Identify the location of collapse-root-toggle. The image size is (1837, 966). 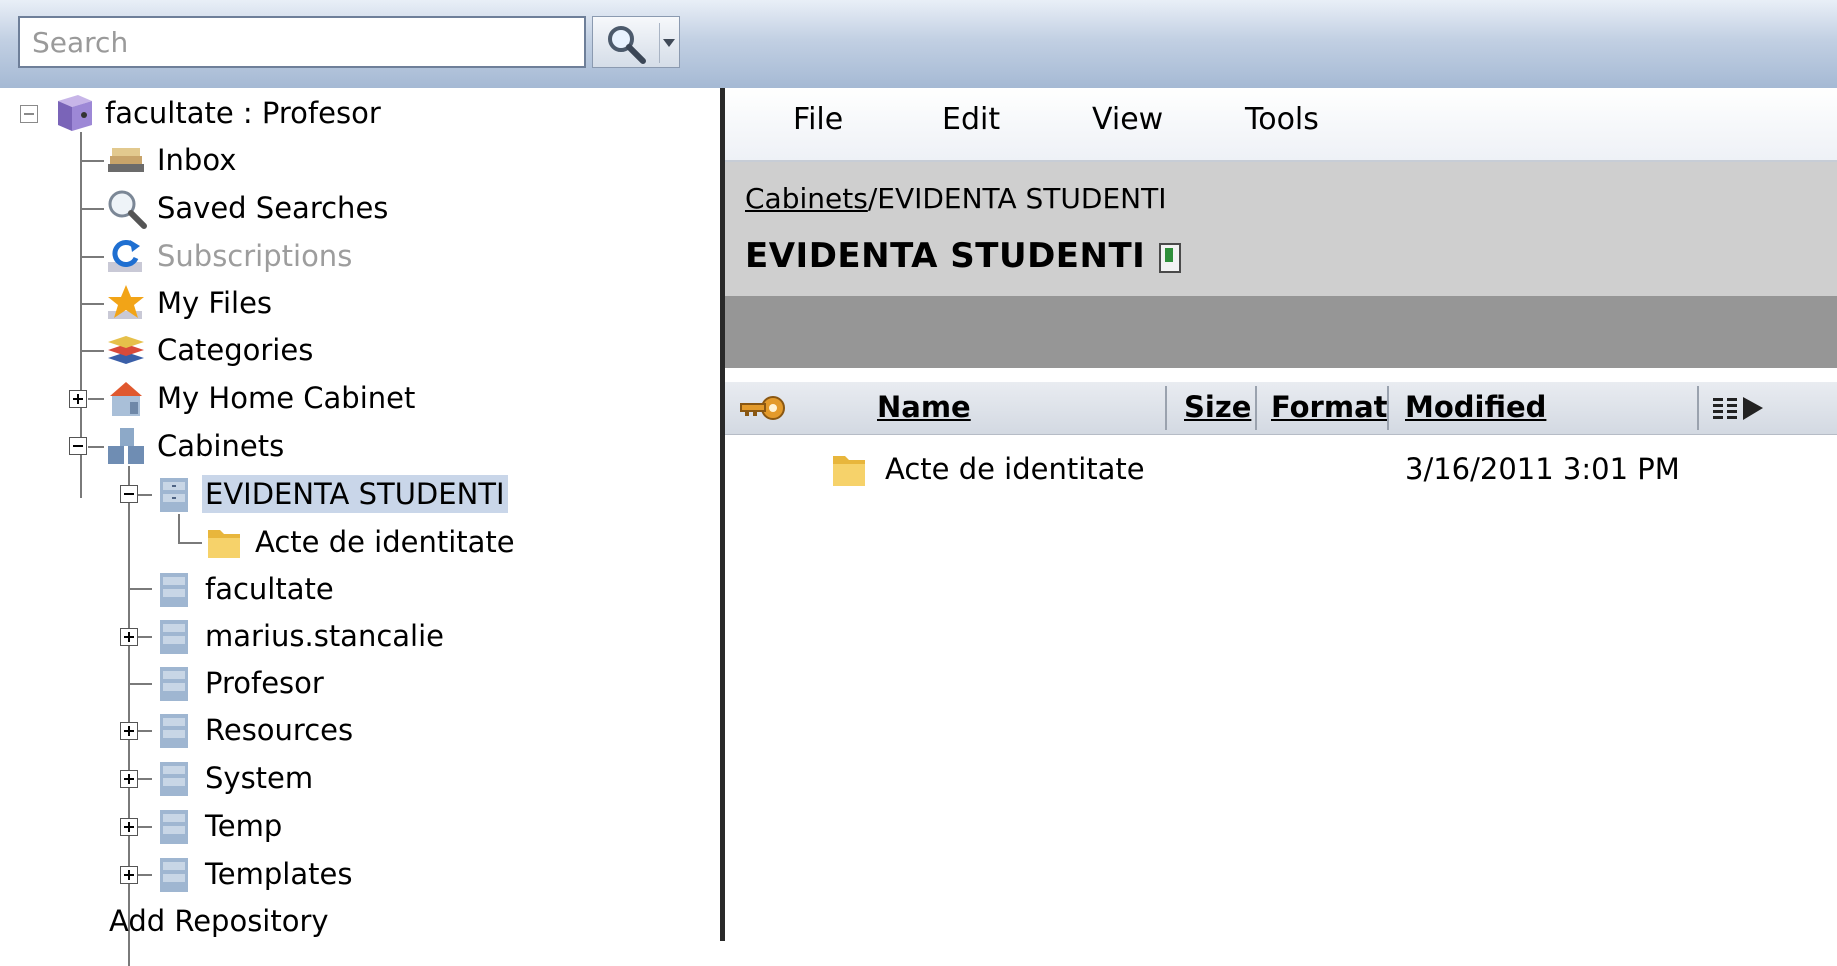
(29, 114).